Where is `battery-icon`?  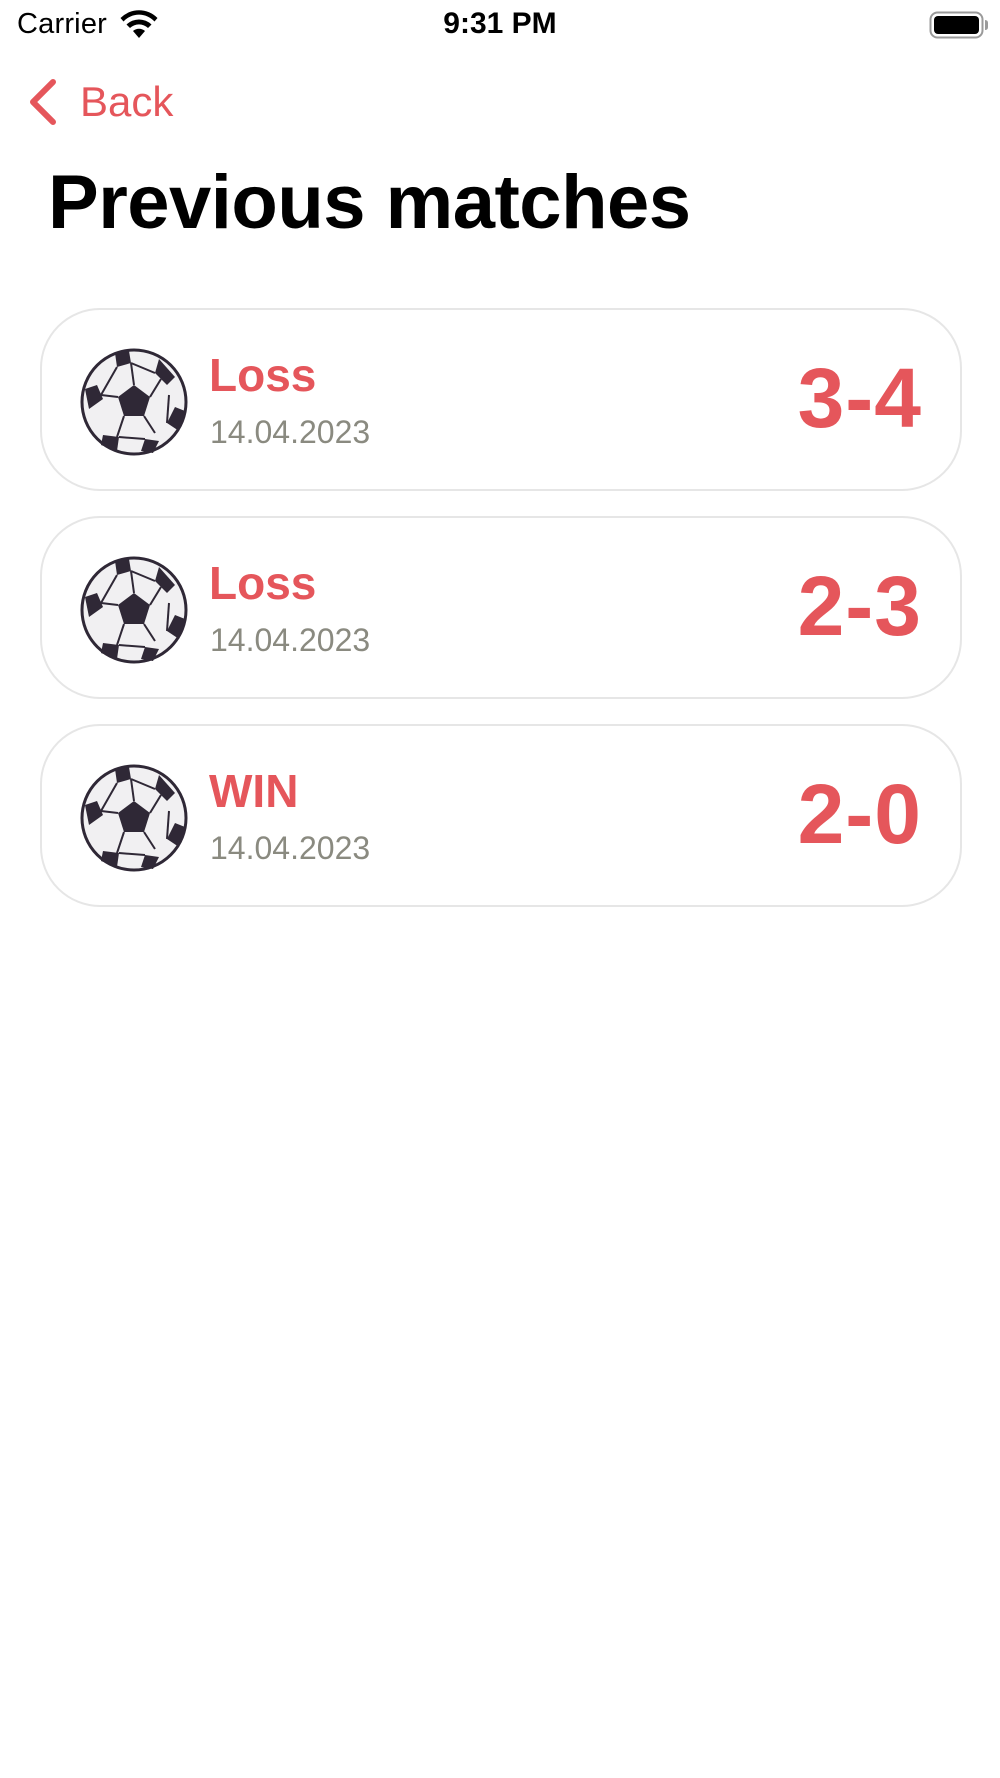
battery-icon is located at coordinates (958, 25).